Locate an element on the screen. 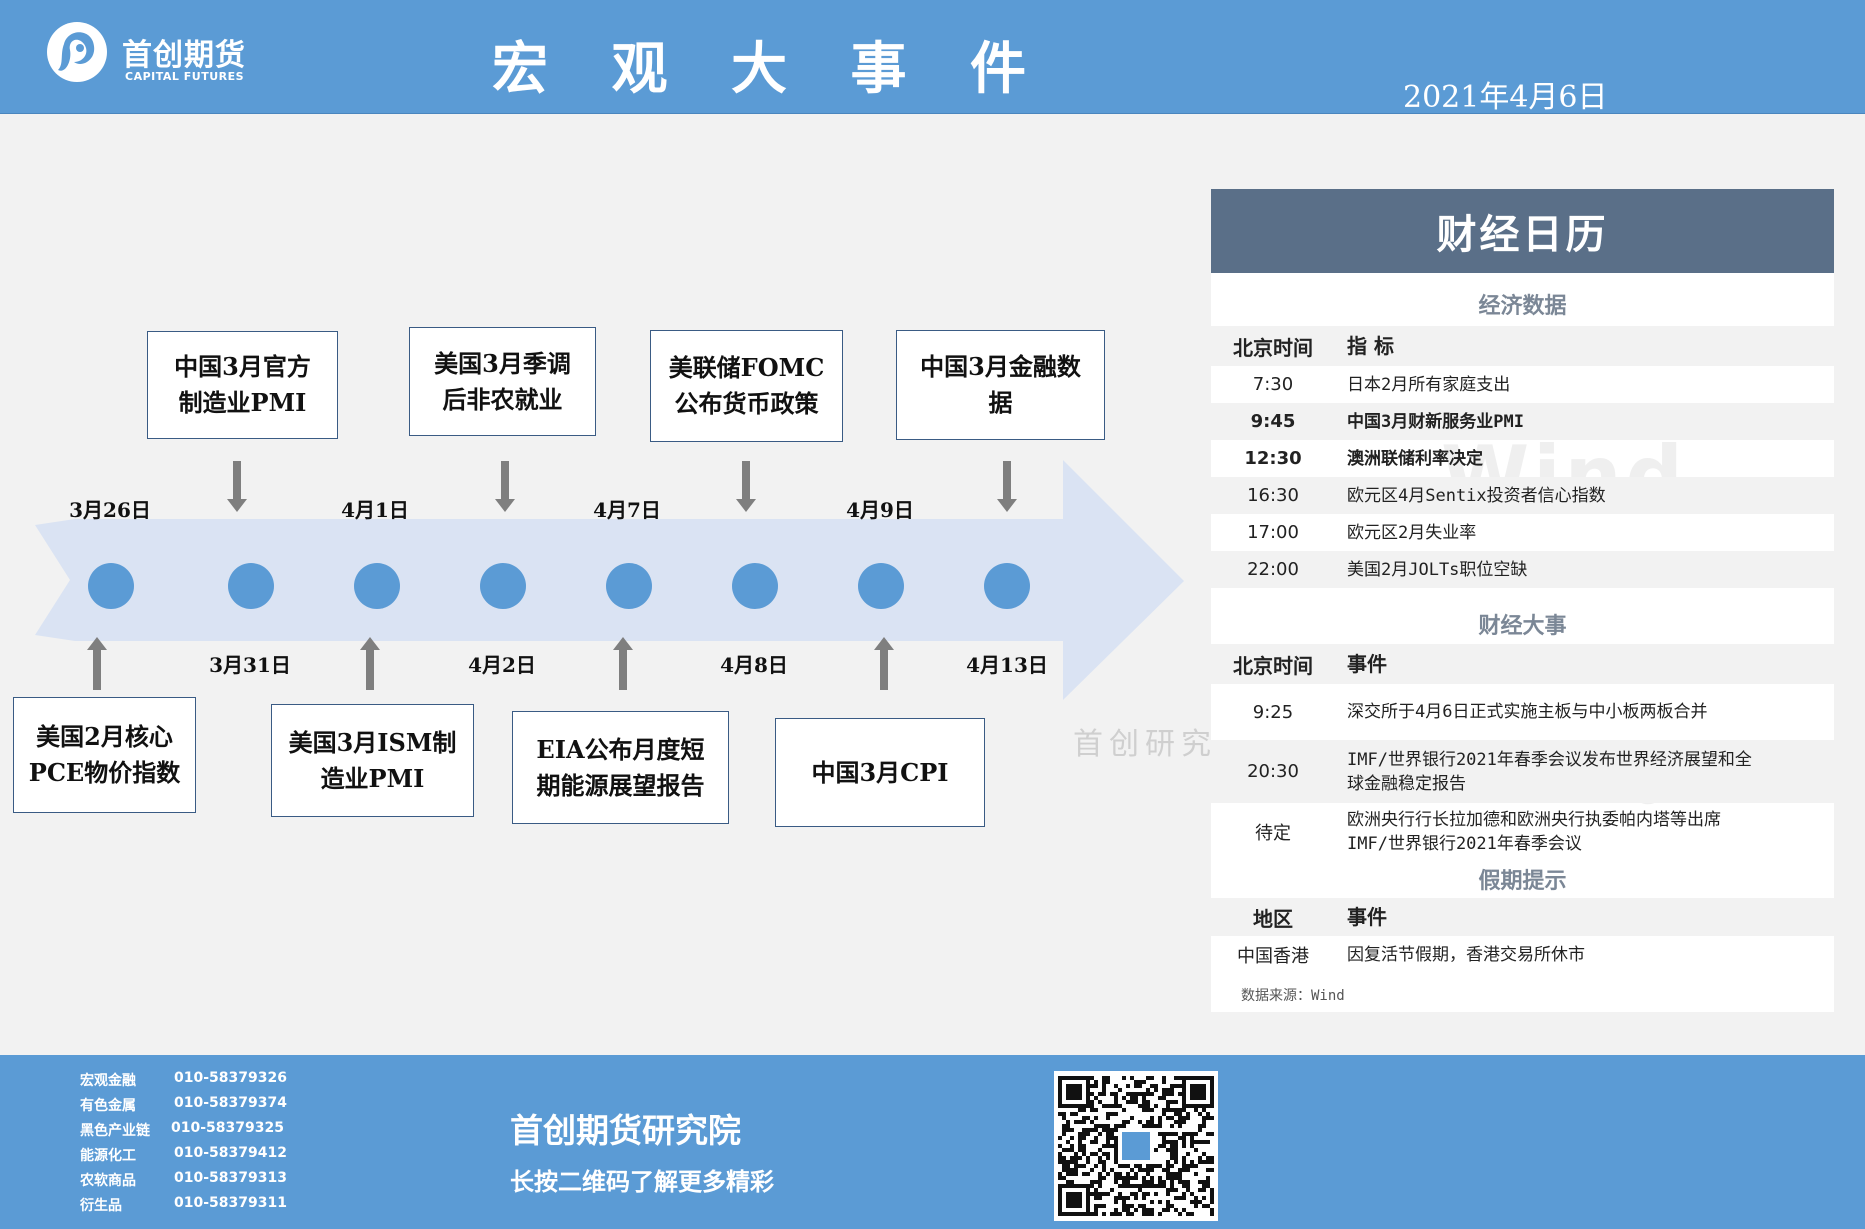 The height and width of the screenshot is (1229, 1865). timeline-event-text: EIA公布月度短 期能源展望报告 is located at coordinates (620, 767).